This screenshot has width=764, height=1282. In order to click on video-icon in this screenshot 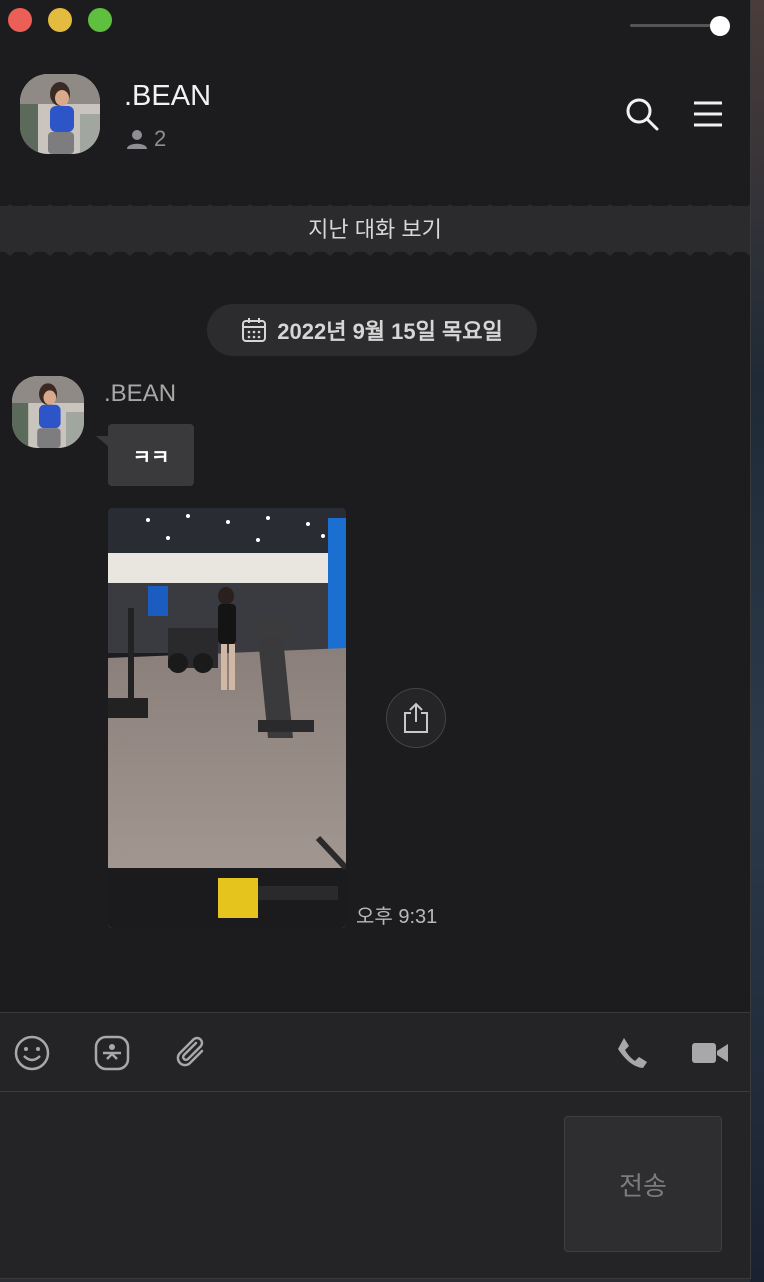, I will do `click(710, 1053)`.